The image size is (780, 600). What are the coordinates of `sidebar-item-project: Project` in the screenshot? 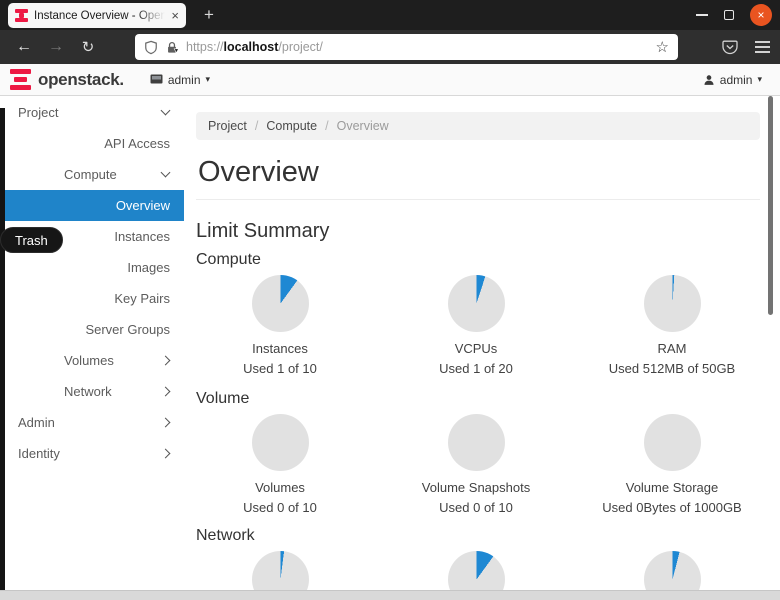 It's located at (92, 112).